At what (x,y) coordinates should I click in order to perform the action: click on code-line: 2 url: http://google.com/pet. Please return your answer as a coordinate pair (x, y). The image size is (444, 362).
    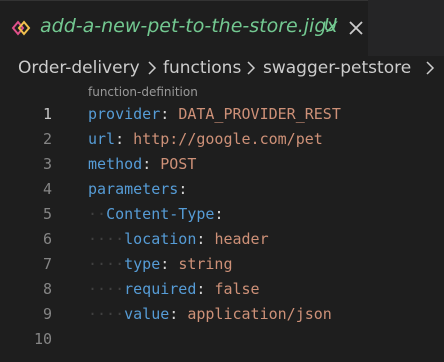
    Looking at the image, I should click on (222, 139).